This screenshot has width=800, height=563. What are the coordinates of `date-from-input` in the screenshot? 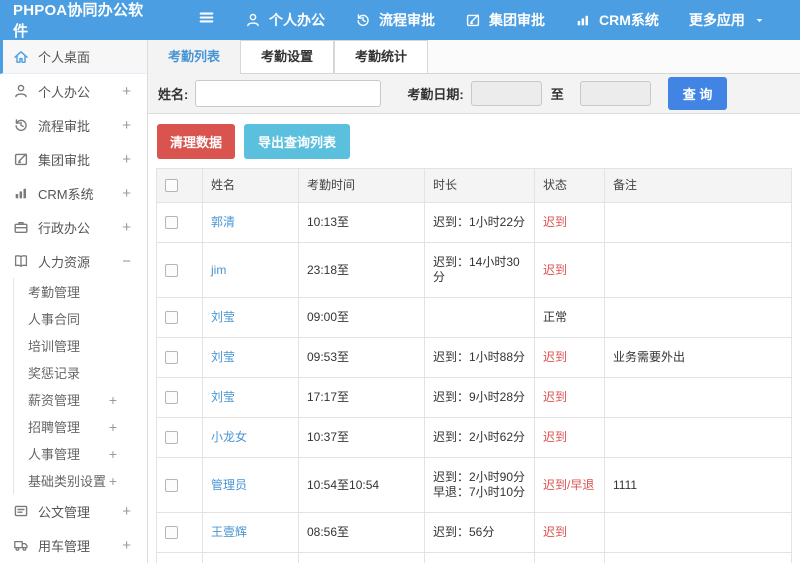 It's located at (506, 93).